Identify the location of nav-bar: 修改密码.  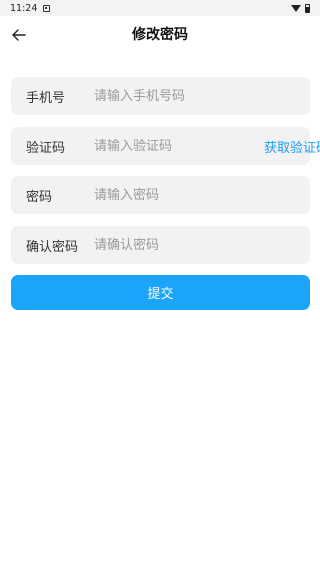
(160, 35).